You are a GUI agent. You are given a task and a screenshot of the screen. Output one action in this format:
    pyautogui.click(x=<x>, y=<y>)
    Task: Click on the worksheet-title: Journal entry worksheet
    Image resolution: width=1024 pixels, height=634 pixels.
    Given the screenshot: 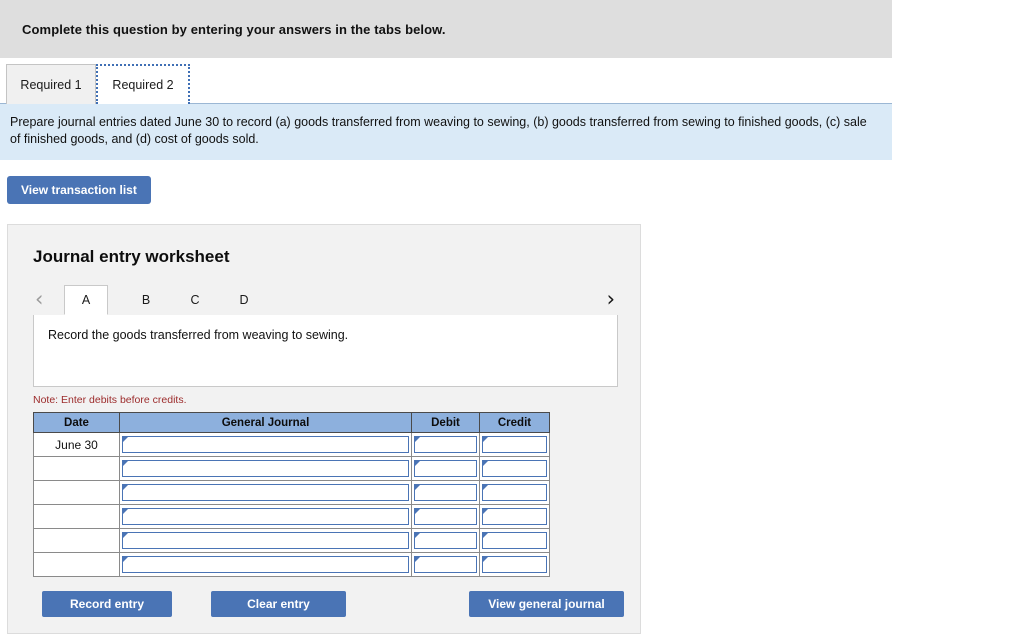 What is the action you would take?
    pyautogui.click(x=131, y=256)
    